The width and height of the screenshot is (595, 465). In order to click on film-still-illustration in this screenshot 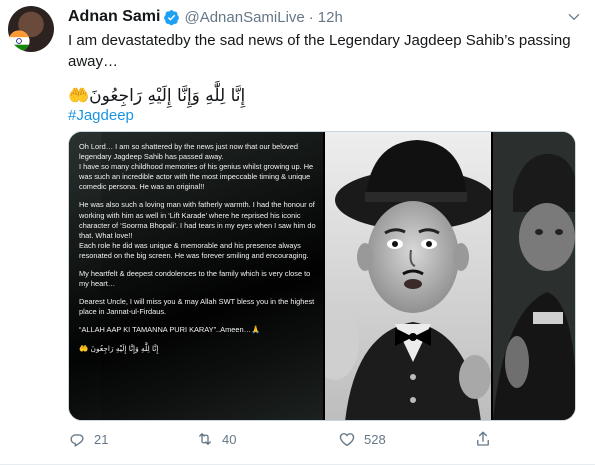, I will do `click(534, 276)`.